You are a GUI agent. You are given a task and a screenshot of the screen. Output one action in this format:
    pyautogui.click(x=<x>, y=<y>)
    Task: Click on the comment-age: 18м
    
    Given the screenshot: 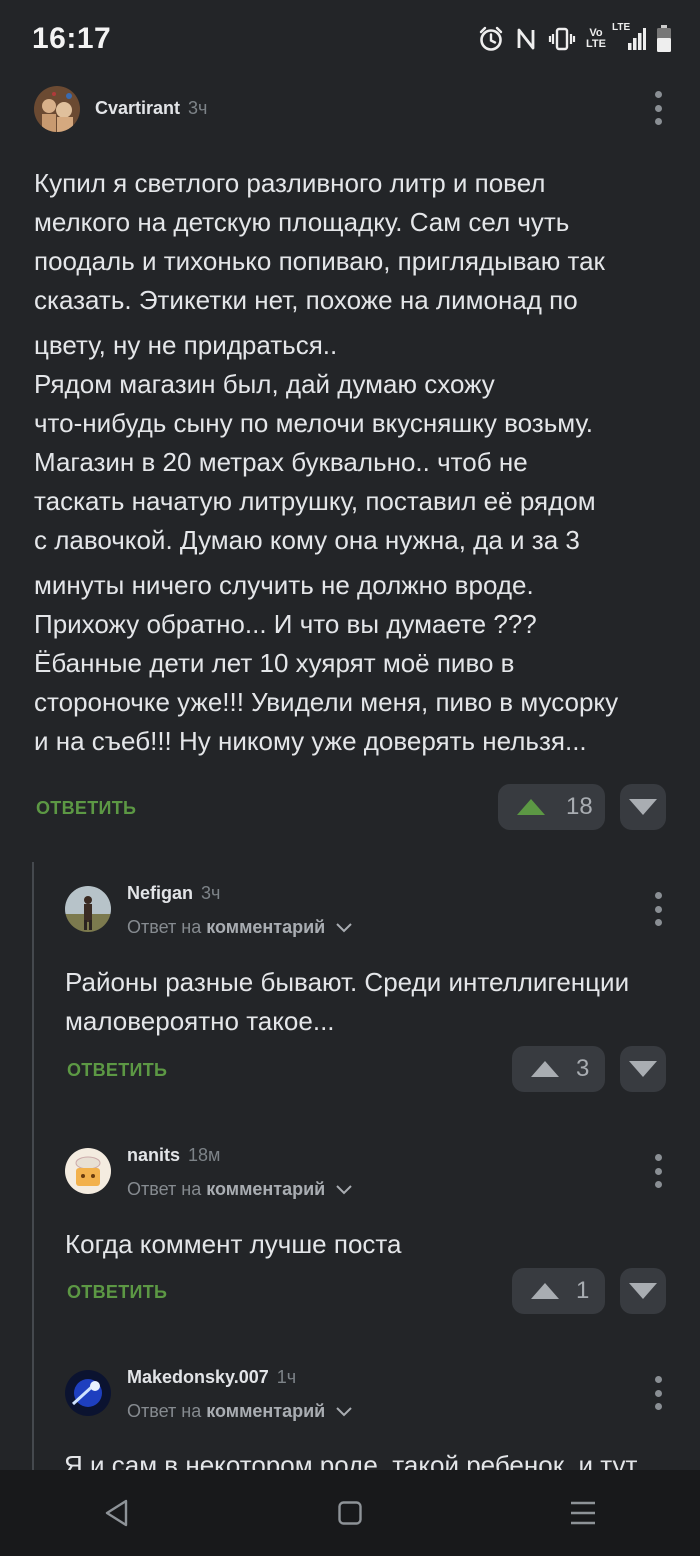 What is the action you would take?
    pyautogui.click(x=204, y=1155)
    